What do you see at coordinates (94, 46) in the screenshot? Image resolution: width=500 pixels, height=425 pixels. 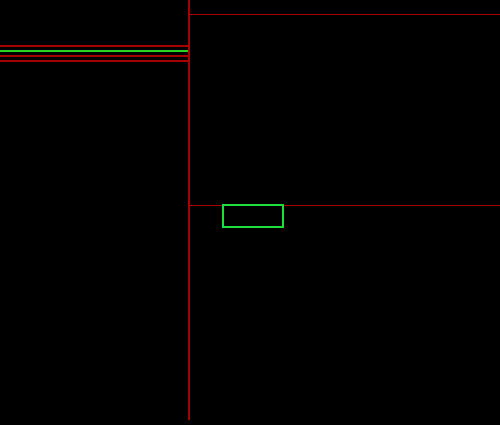 I see `divider-top` at bounding box center [94, 46].